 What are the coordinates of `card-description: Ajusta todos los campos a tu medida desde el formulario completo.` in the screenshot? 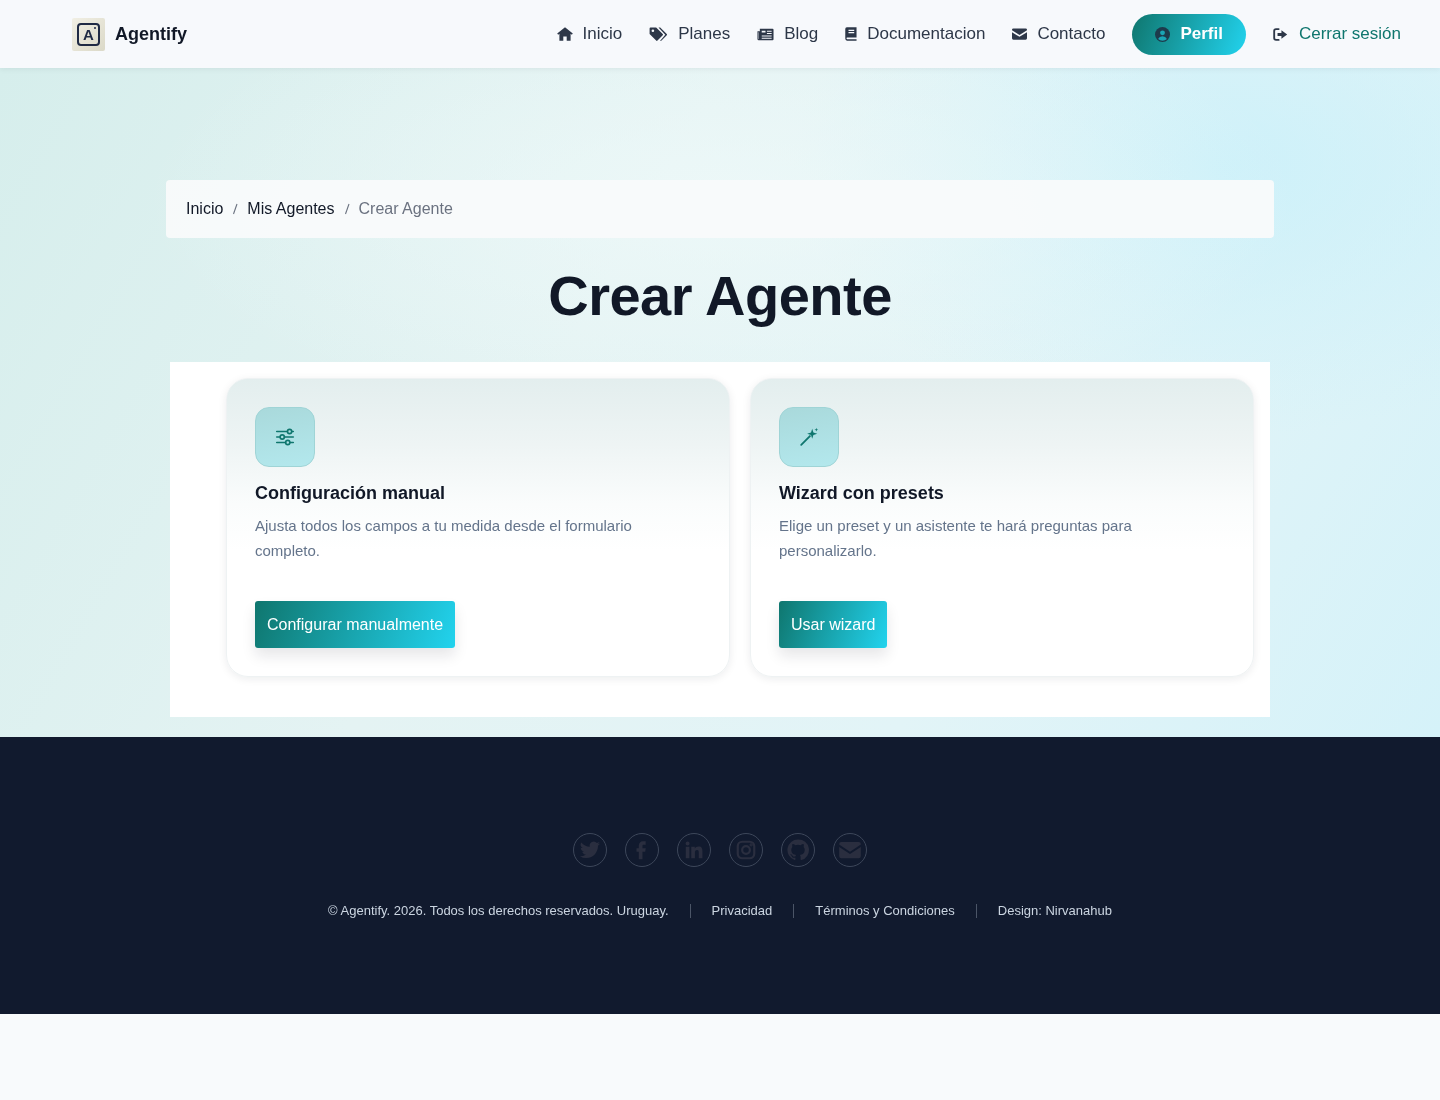 It's located at (444, 538).